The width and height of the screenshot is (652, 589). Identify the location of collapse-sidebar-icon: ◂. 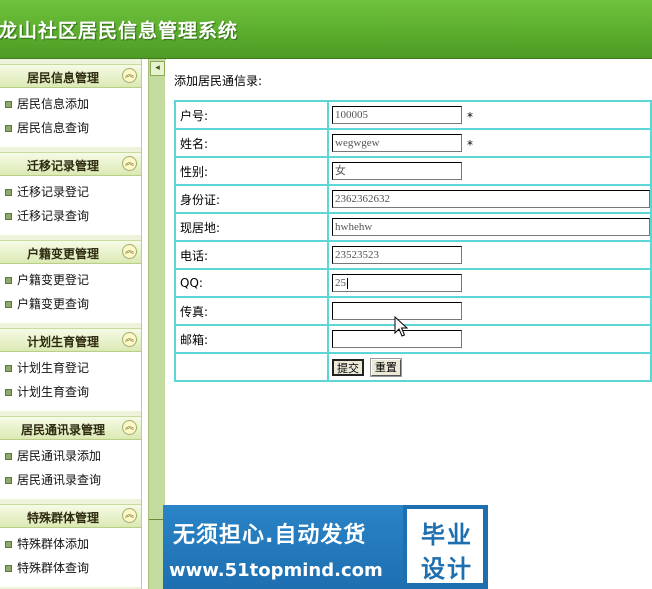
(157, 68).